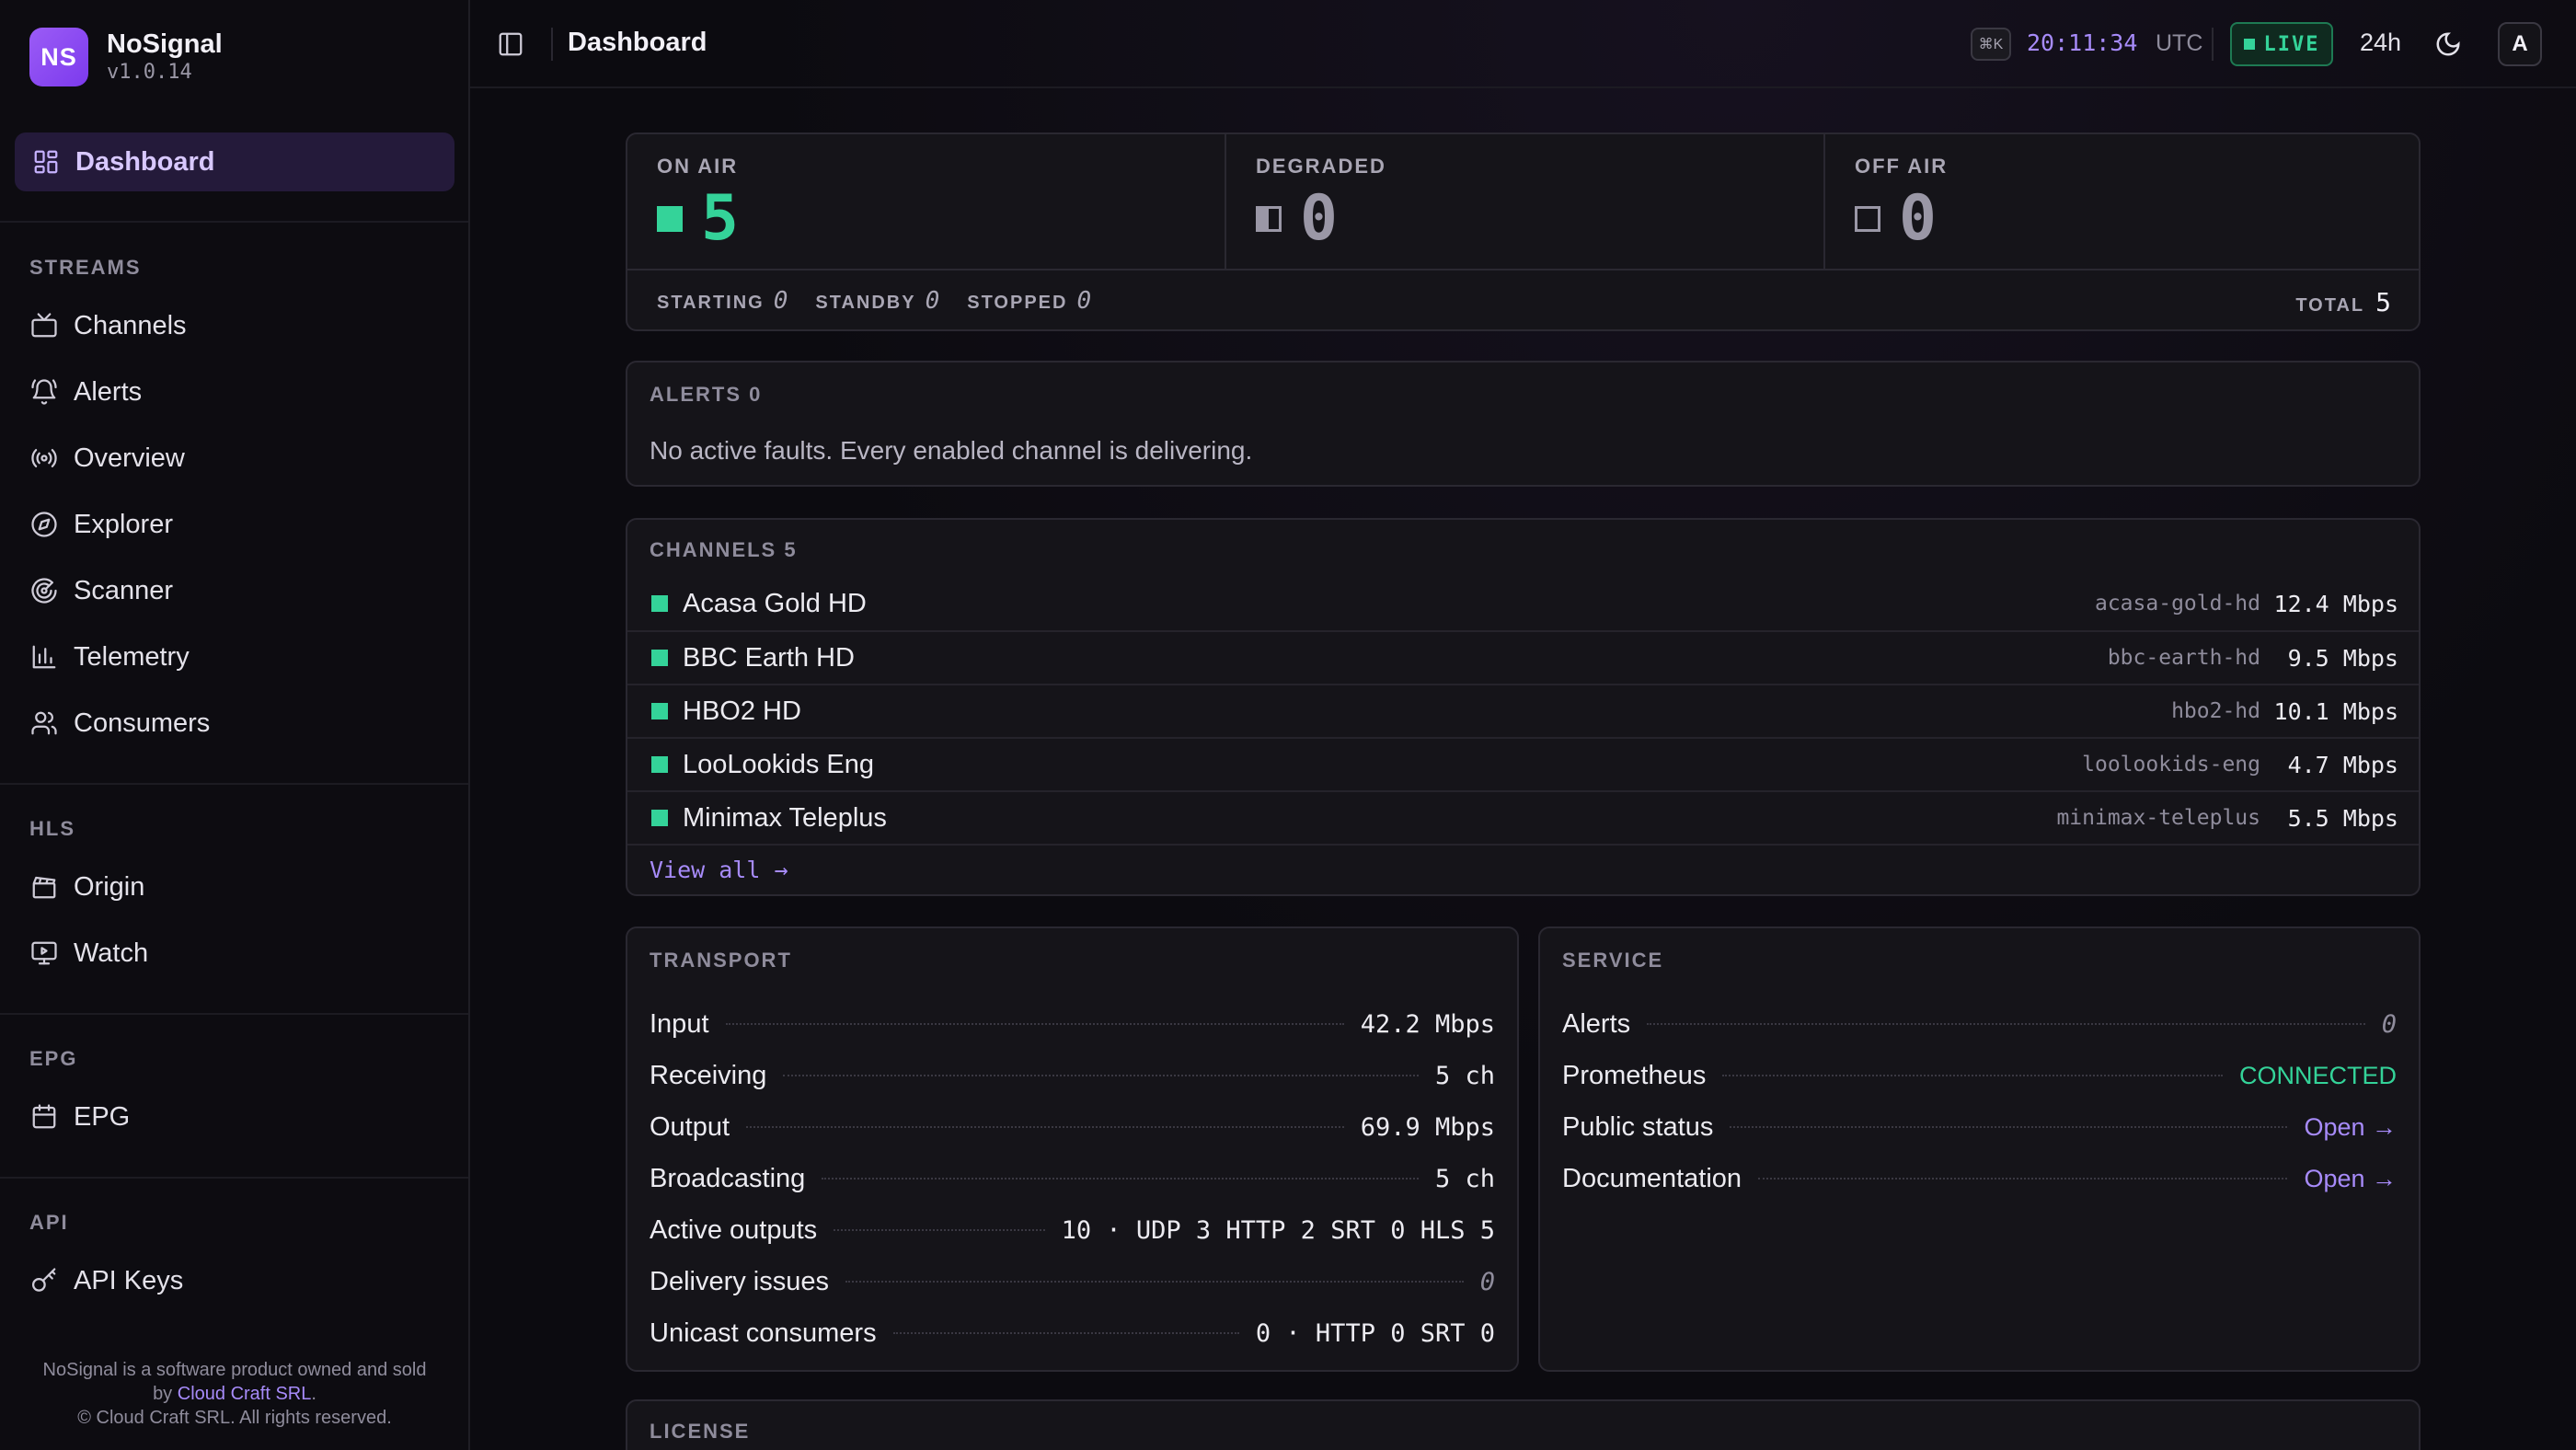 Image resolution: width=2576 pixels, height=1450 pixels. What do you see at coordinates (149, 73) in the screenshot?
I see `brand-version: v1.0.14` at bounding box center [149, 73].